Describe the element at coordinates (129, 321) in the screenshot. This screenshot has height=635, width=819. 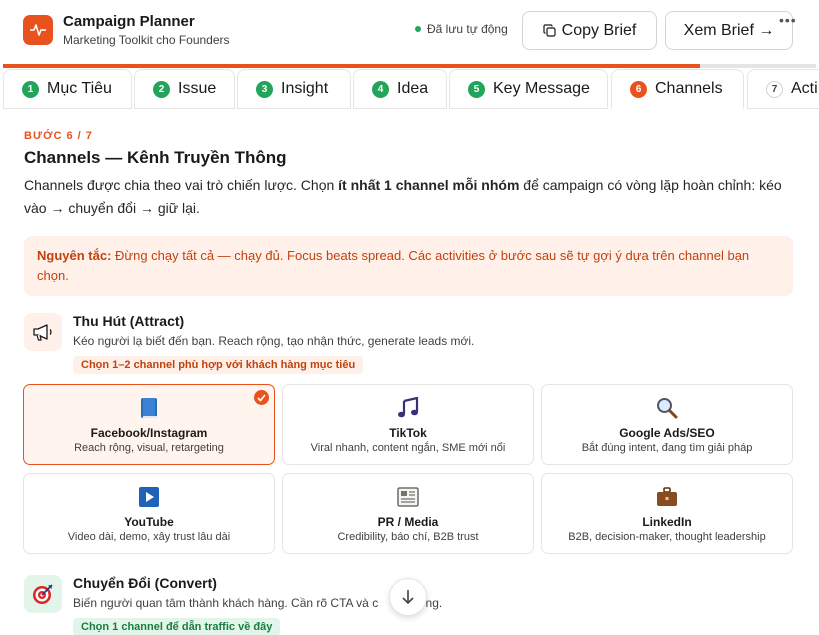
I see `attract-title: Thu Hút (Attract)` at that location.